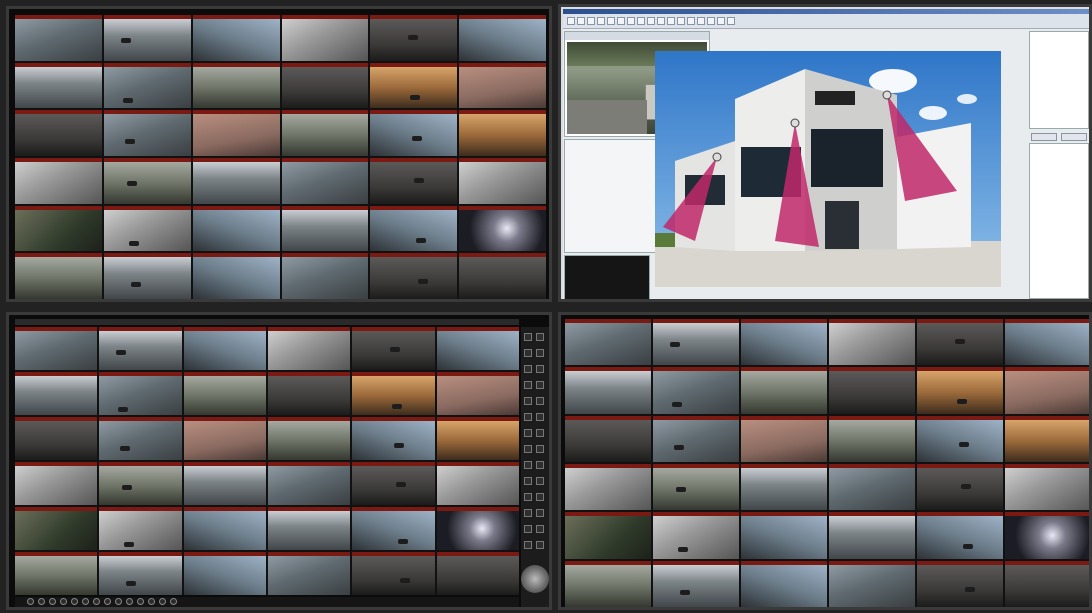  Describe the element at coordinates (828, 169) in the screenshot. I see `3d-scene-view` at that location.